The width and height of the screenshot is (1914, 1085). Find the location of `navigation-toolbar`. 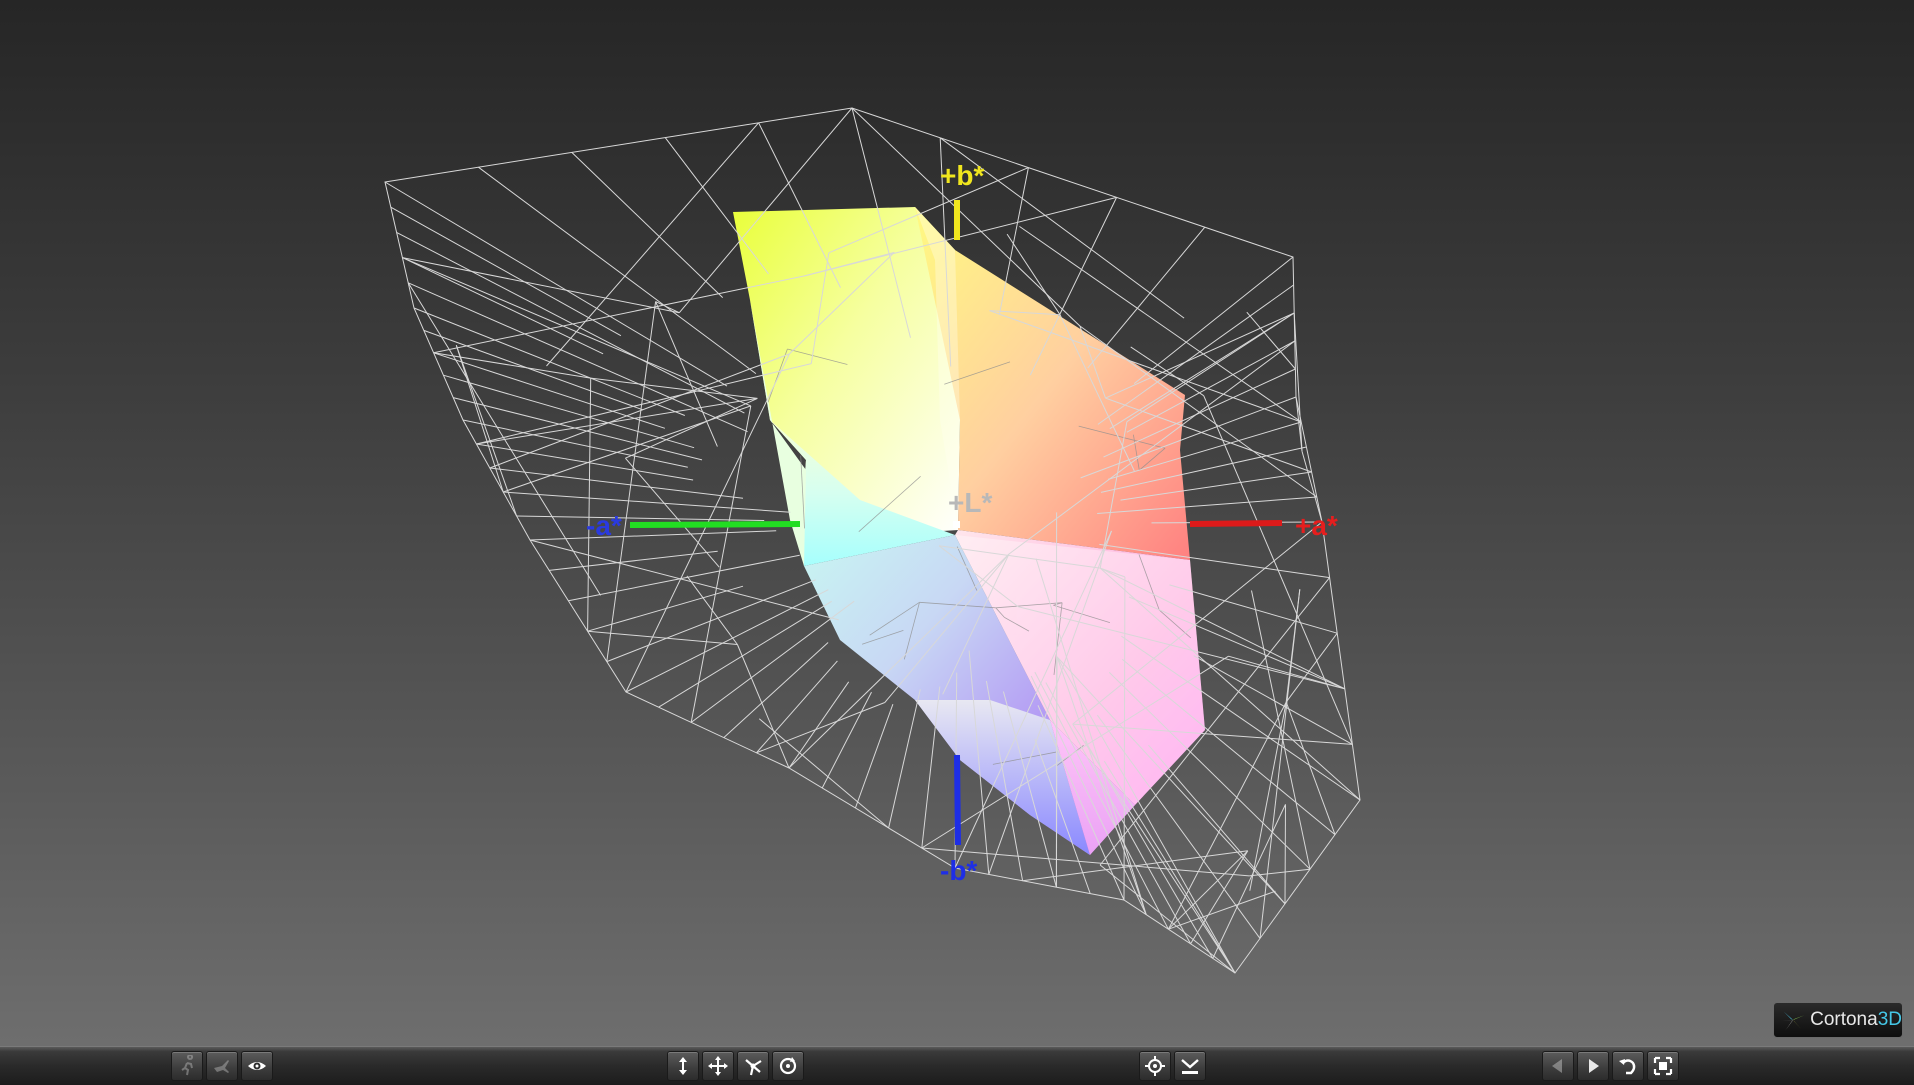

navigation-toolbar is located at coordinates (957, 1065).